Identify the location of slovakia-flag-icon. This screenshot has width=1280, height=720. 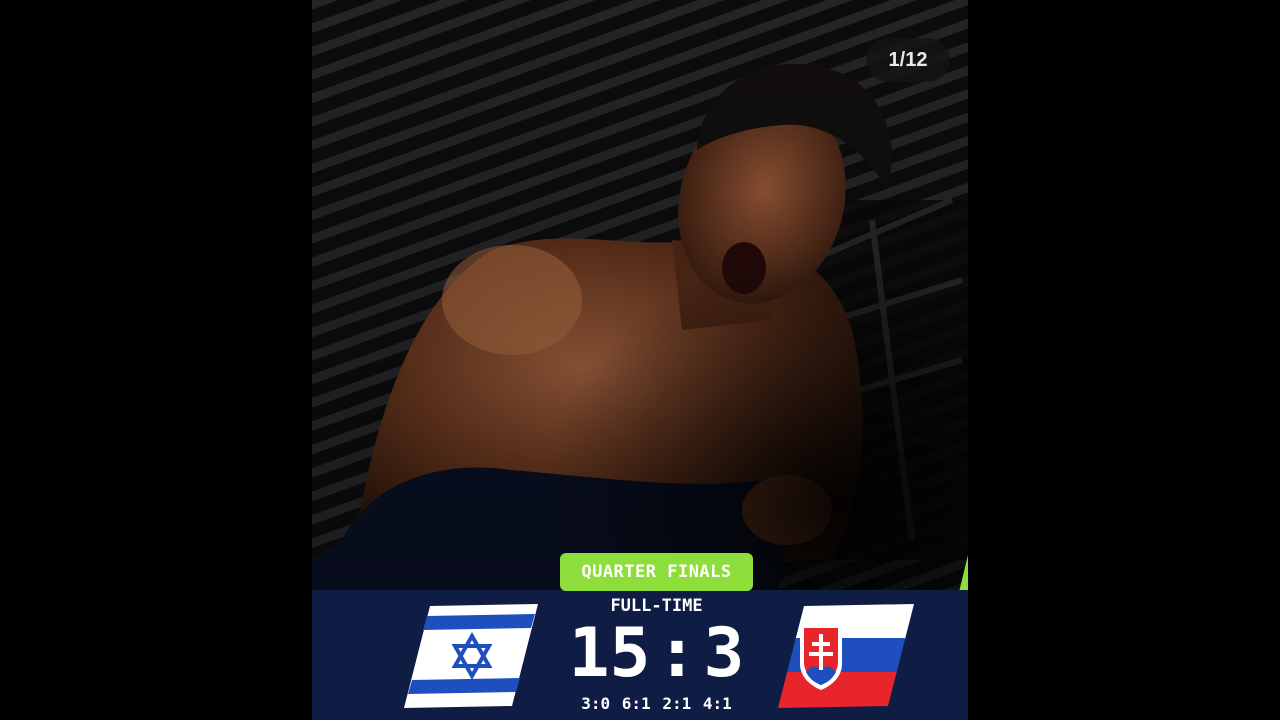
(846, 656).